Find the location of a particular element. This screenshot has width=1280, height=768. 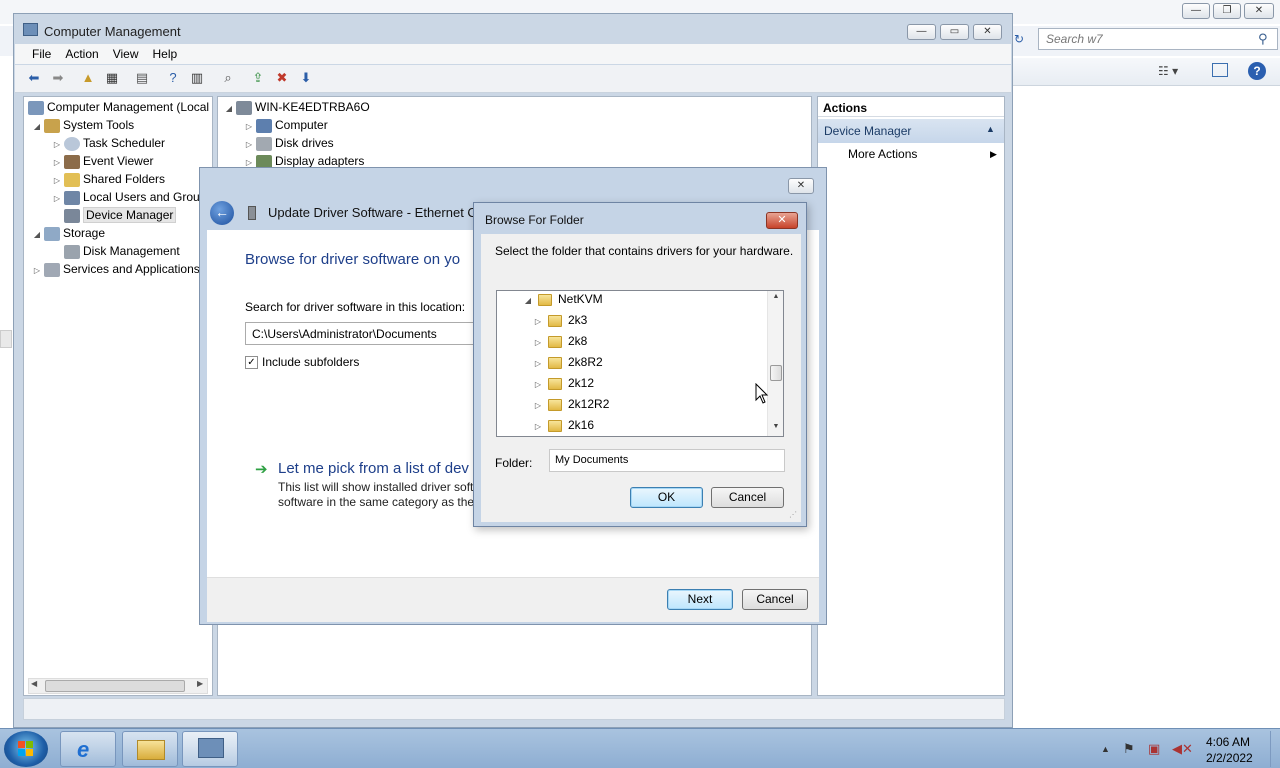

properties-icon: ▤ is located at coordinates (142, 78).